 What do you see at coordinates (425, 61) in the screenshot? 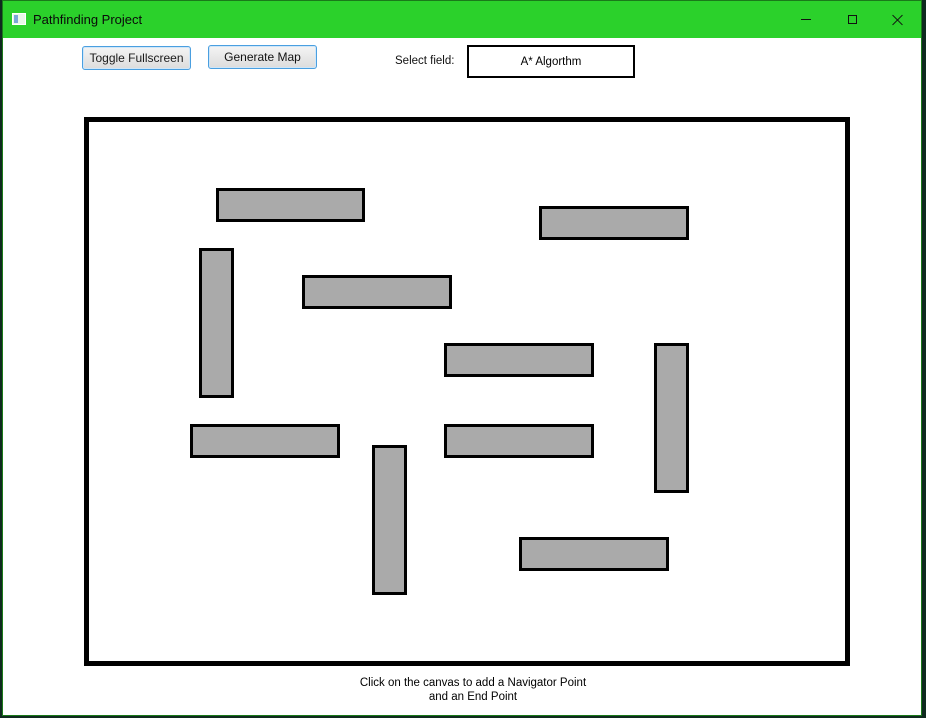
I see `select-field-label: Select field:` at bounding box center [425, 61].